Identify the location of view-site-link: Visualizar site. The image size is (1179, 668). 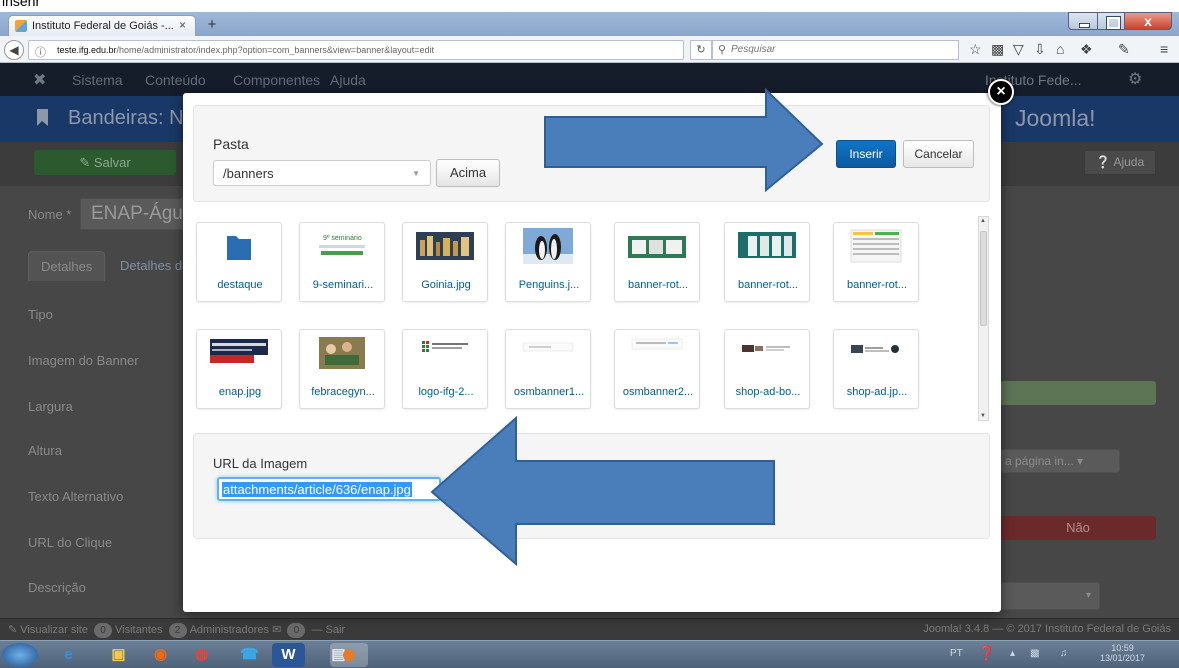
(54, 630).